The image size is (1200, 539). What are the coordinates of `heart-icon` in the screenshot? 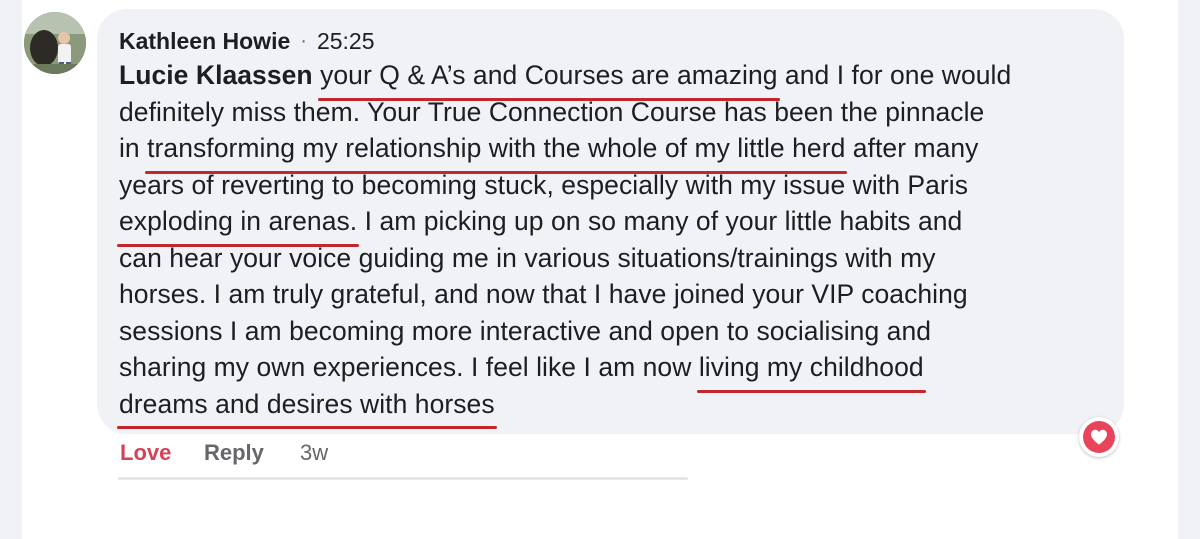 It's located at (1099, 437).